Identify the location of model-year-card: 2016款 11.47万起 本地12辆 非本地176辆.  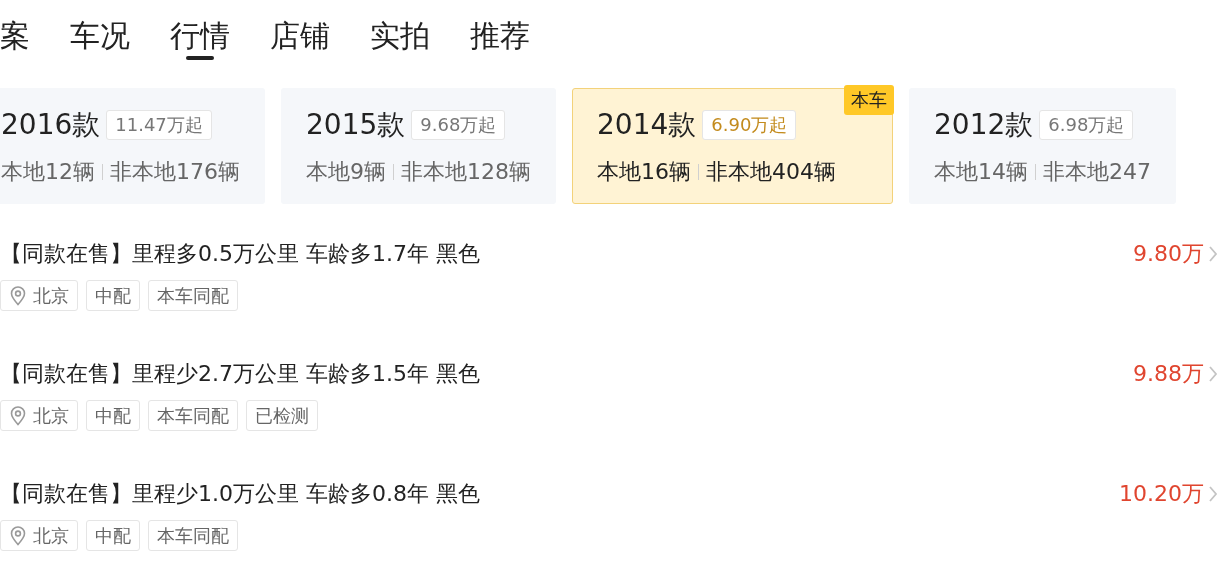
(132, 146).